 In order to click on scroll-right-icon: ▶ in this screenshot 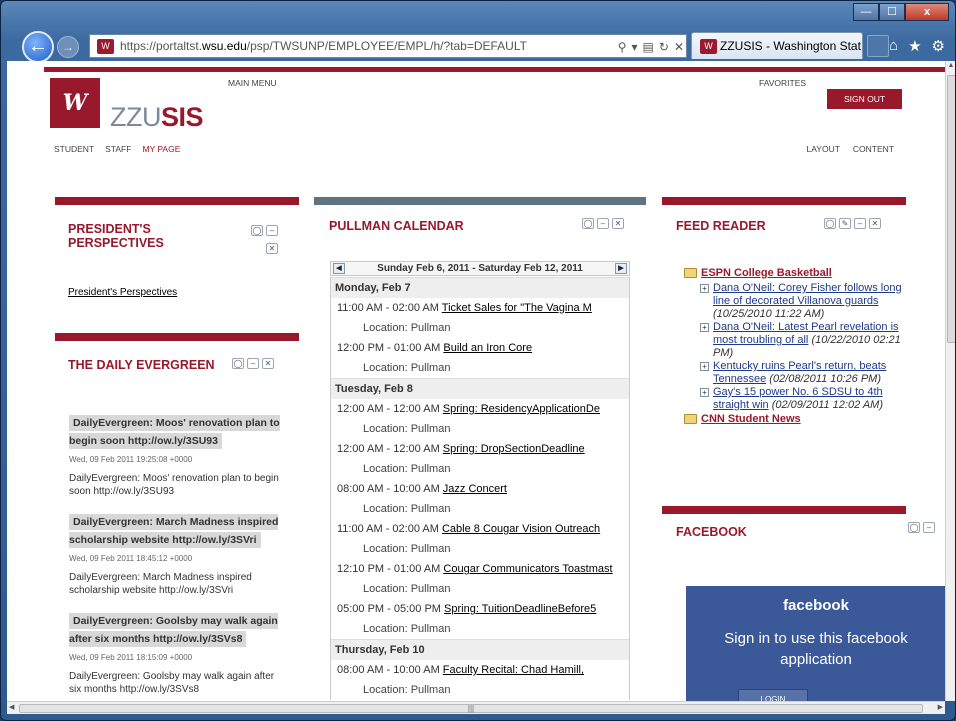, I will do `click(940, 707)`.